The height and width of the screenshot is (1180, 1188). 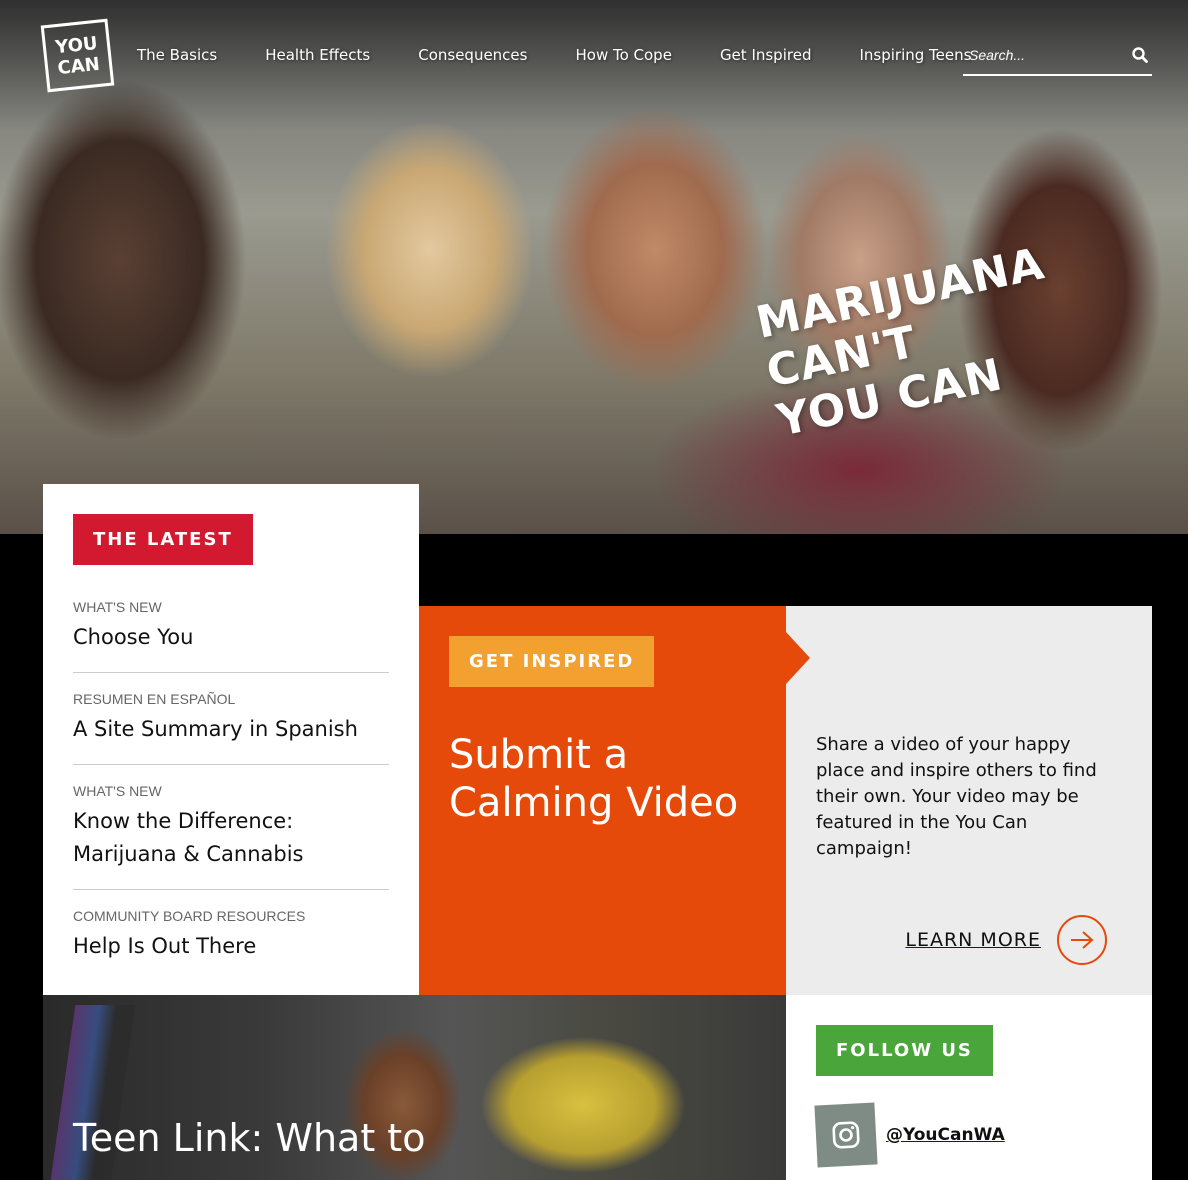 I want to click on latest-item: WHAT'S NEW Choose You, so click(x=231, y=636).